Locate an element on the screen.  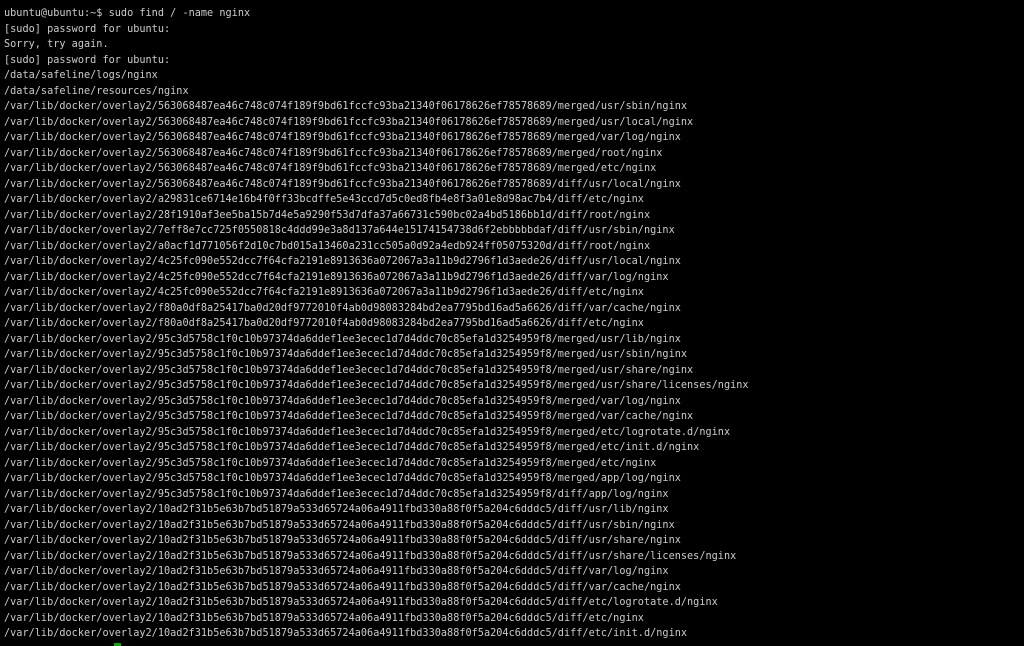
output-line: /data/safeline/resources/nginx is located at coordinates (96, 91).